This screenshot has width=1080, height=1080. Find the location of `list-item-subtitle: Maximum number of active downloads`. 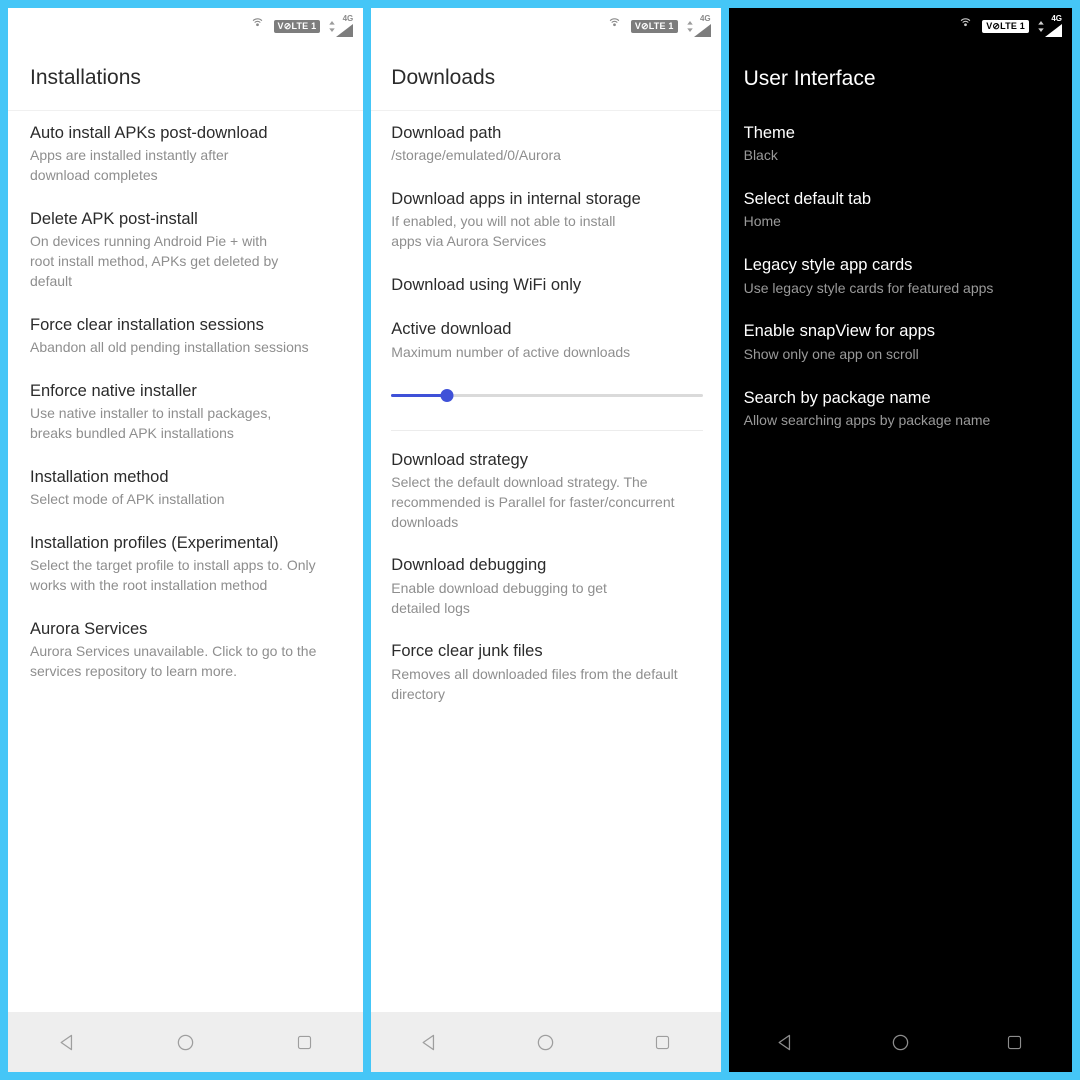

list-item-subtitle: Maximum number of active downloads is located at coordinates (511, 351).